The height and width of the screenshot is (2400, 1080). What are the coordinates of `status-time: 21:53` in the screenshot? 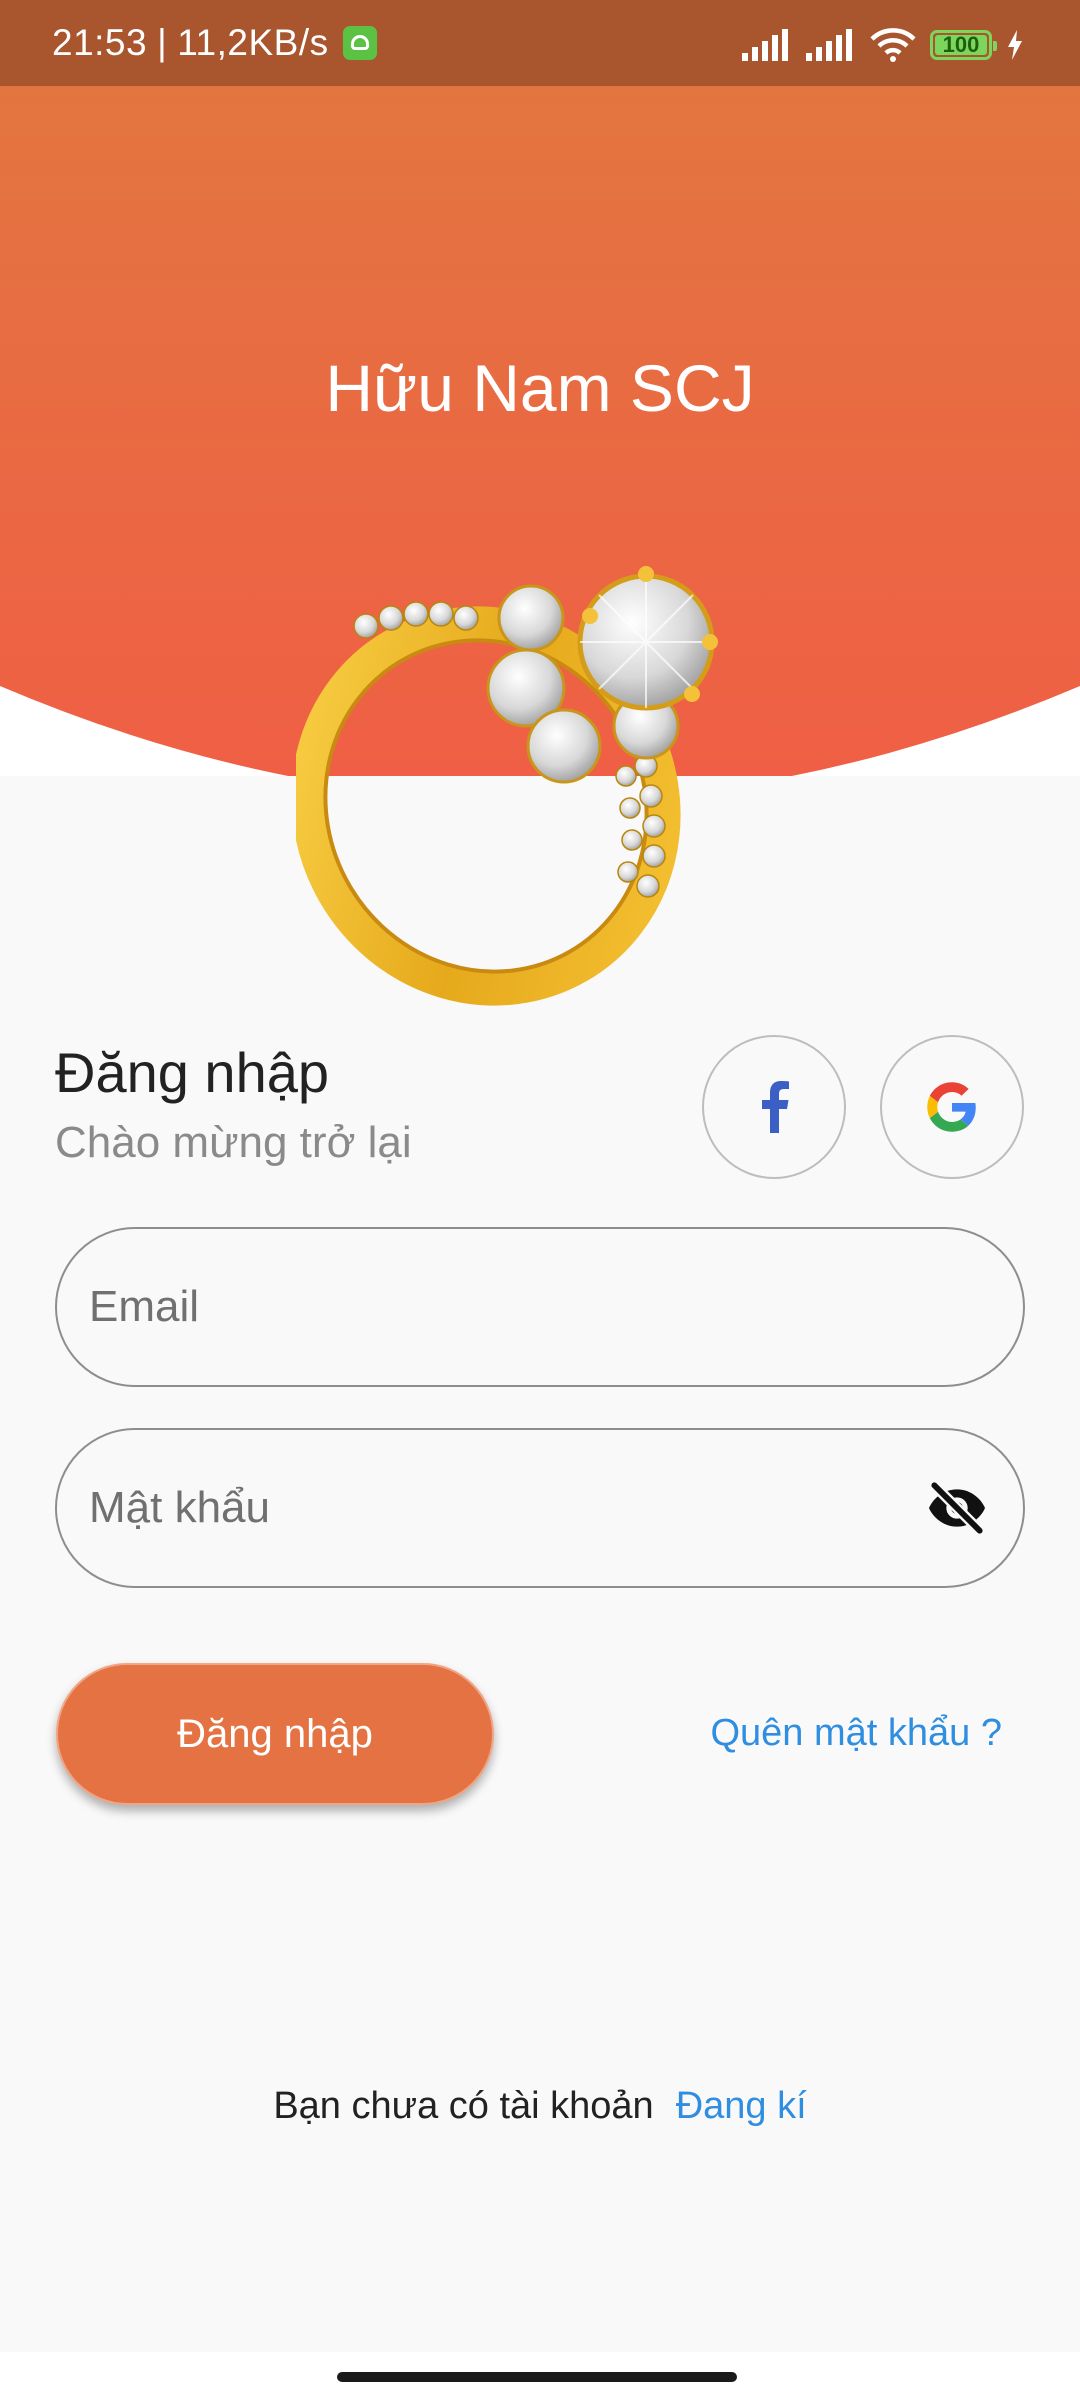 It's located at (100, 42).